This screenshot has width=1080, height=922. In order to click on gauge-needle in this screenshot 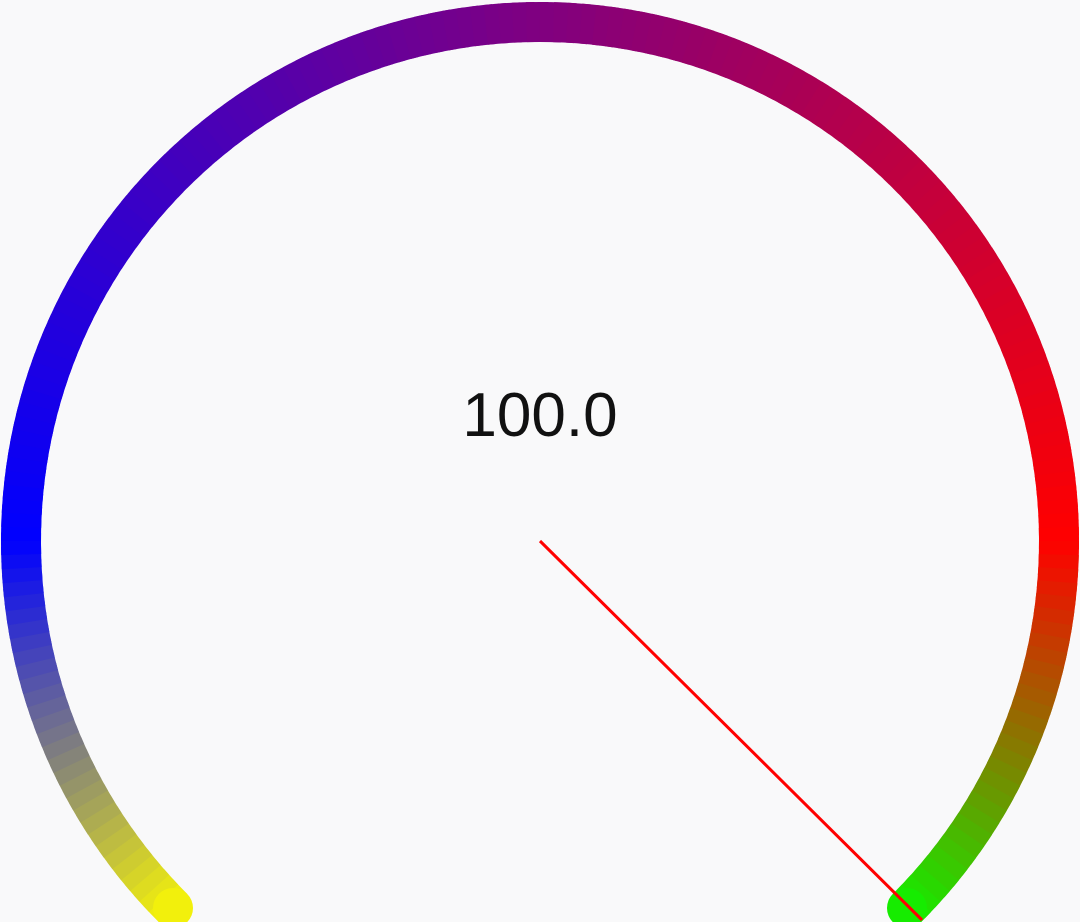, I will do `click(731, 730)`.